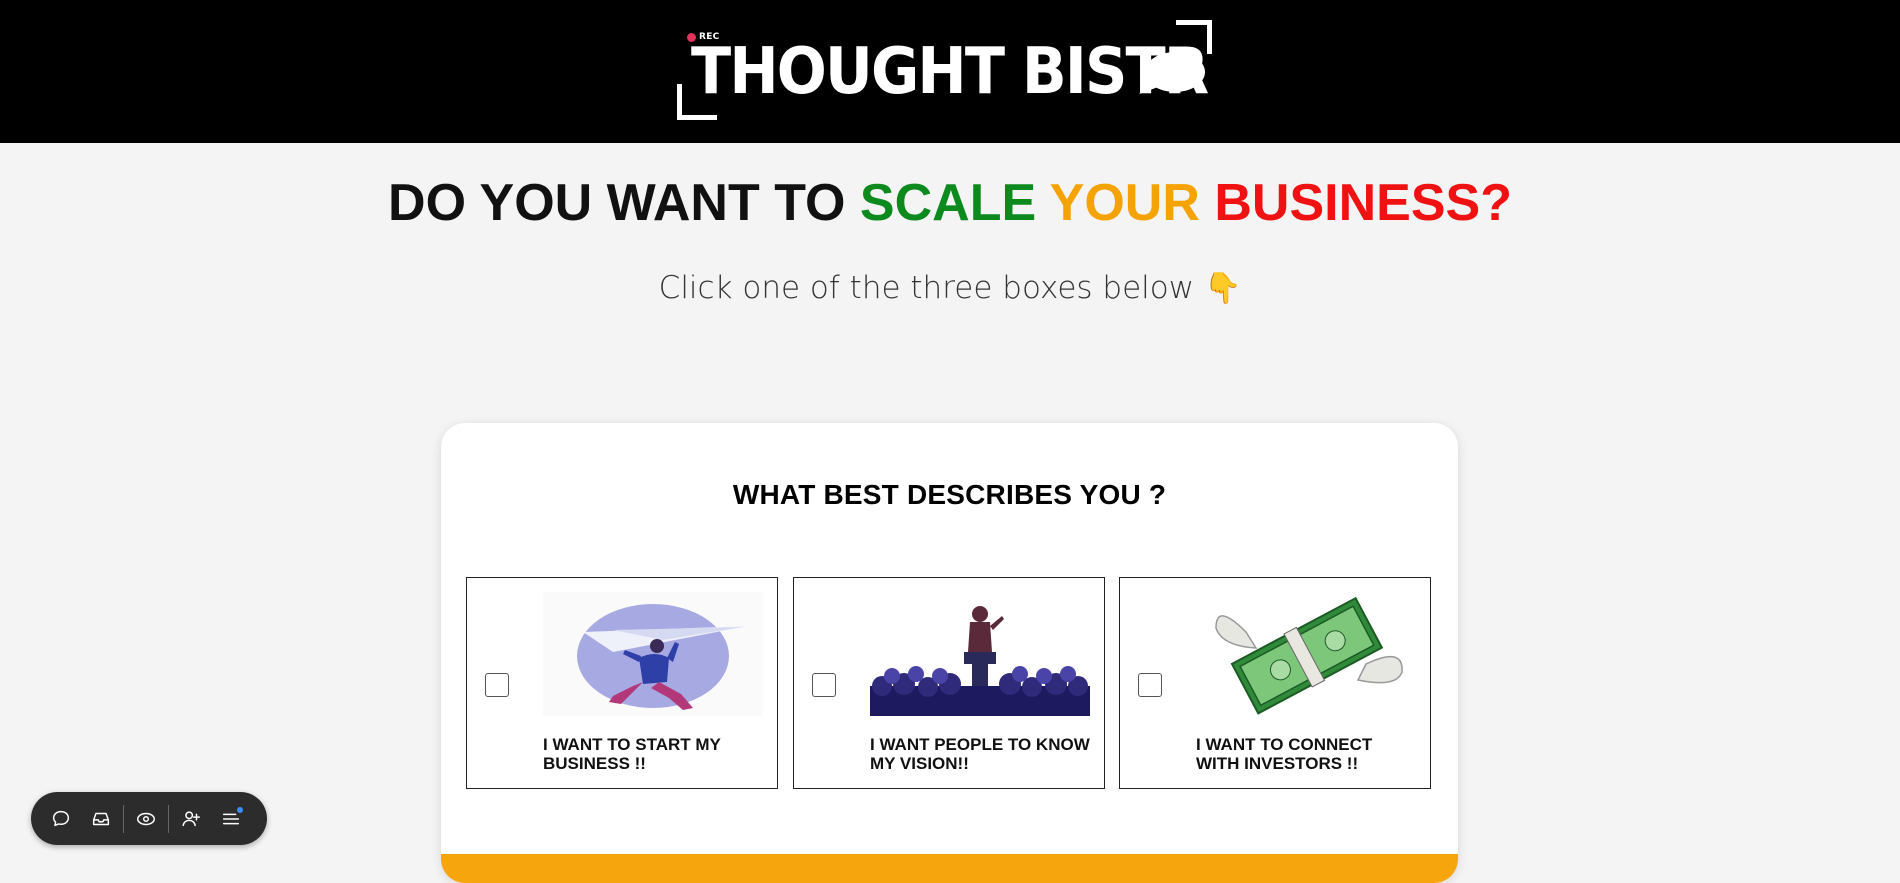 The height and width of the screenshot is (883, 1900). I want to click on hero-word-scale: SCALE, so click(954, 203).